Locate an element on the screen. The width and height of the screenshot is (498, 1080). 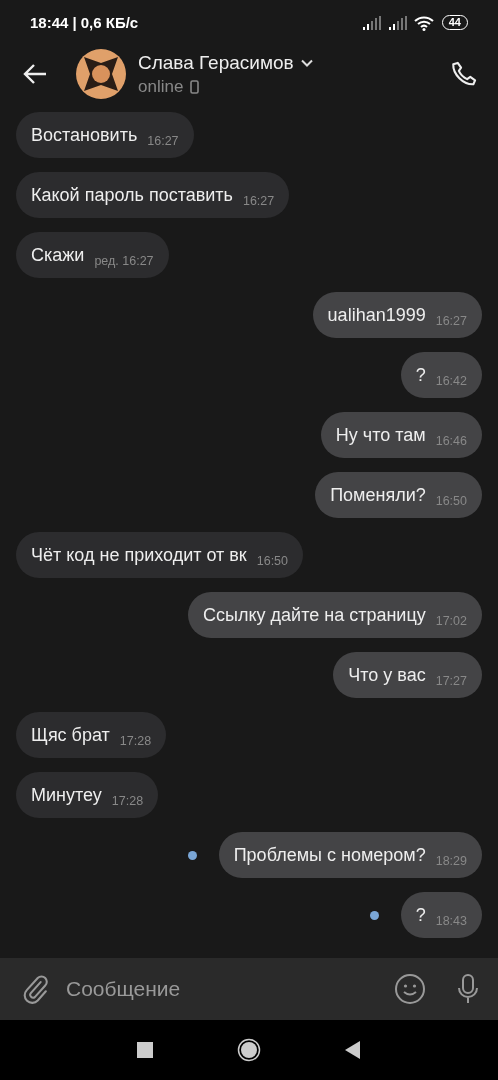
message-time: 18:43 is located at coordinates (451, 921).